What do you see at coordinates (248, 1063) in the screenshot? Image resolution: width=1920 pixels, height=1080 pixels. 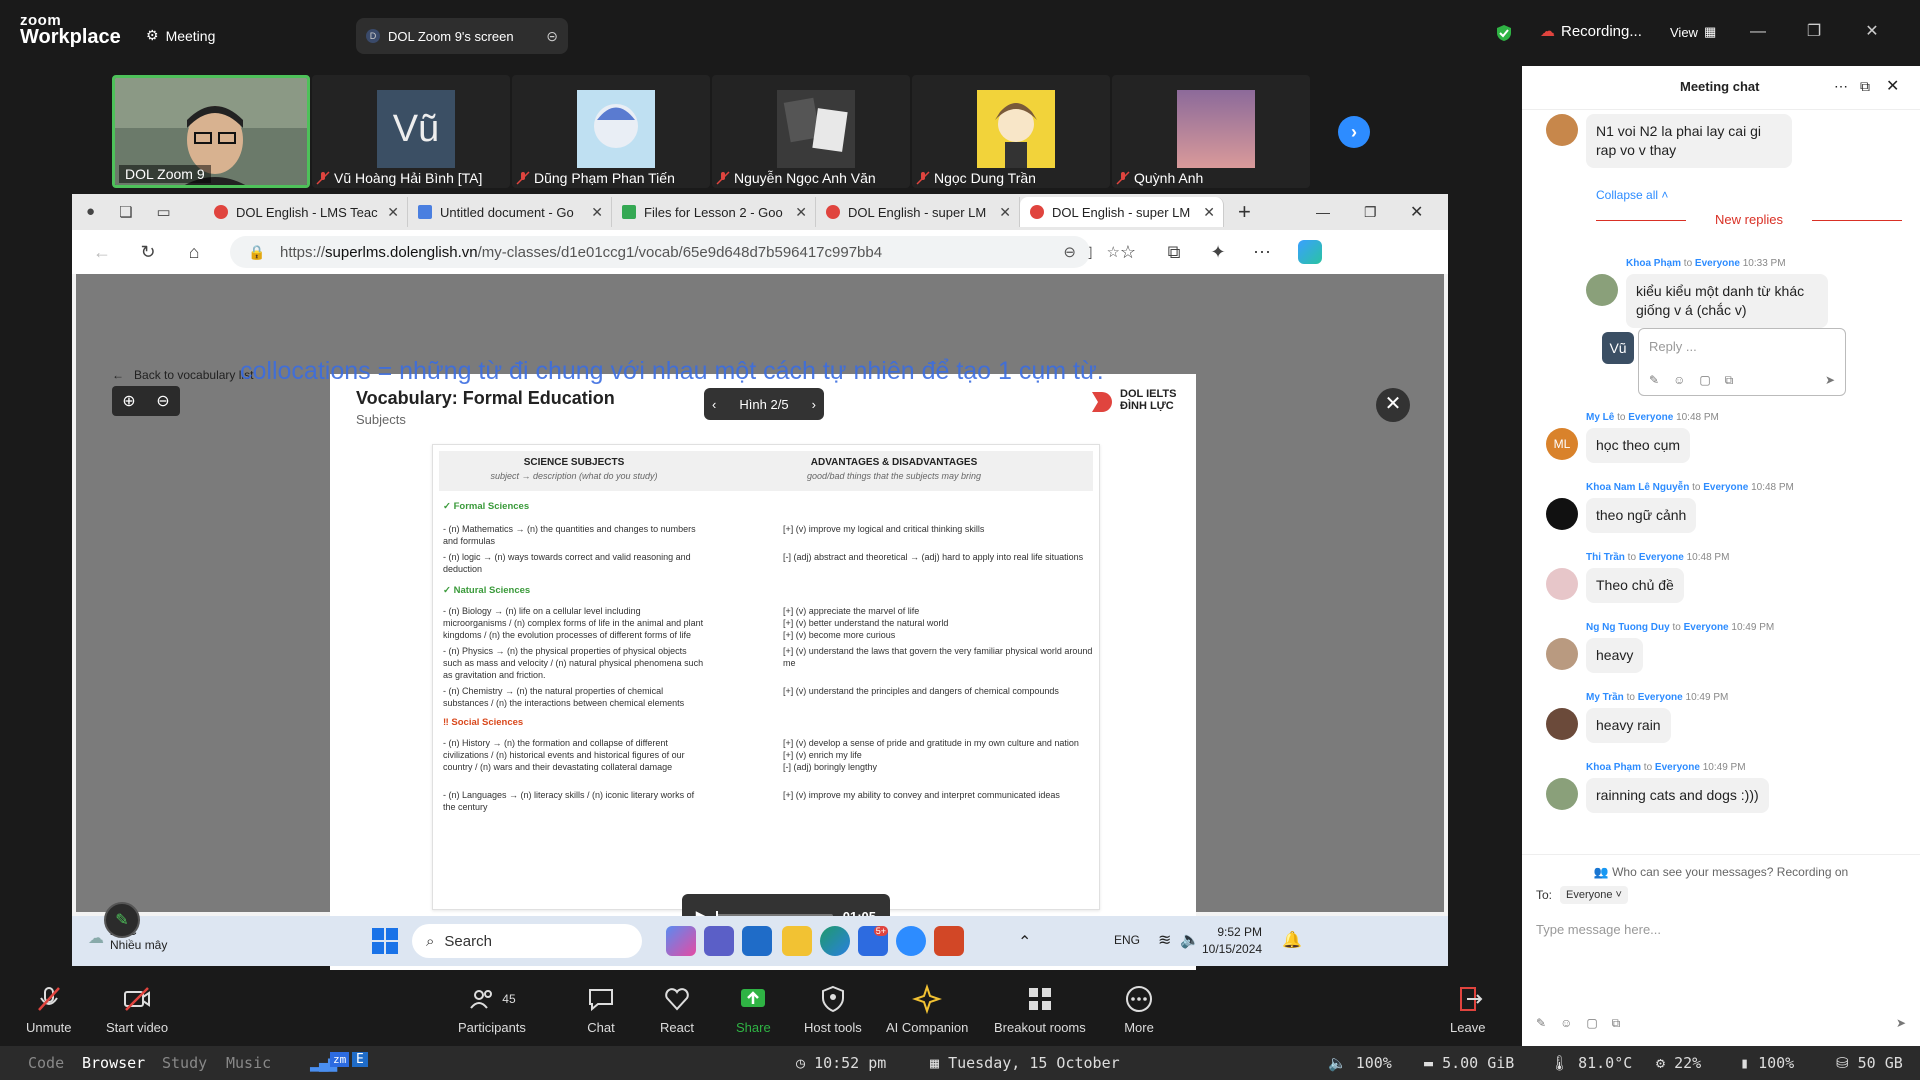 I see `workspace-music: Music` at bounding box center [248, 1063].